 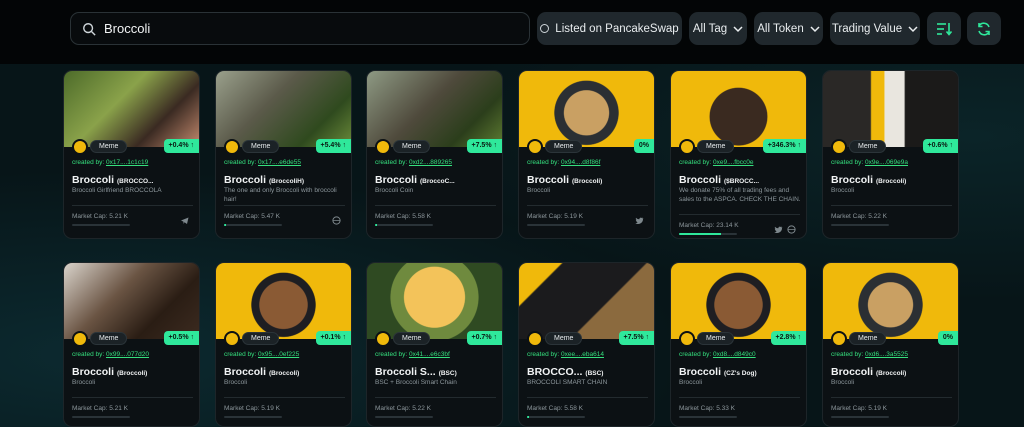 What do you see at coordinates (710, 28) in the screenshot?
I see `tag-filter-label: All Tag` at bounding box center [710, 28].